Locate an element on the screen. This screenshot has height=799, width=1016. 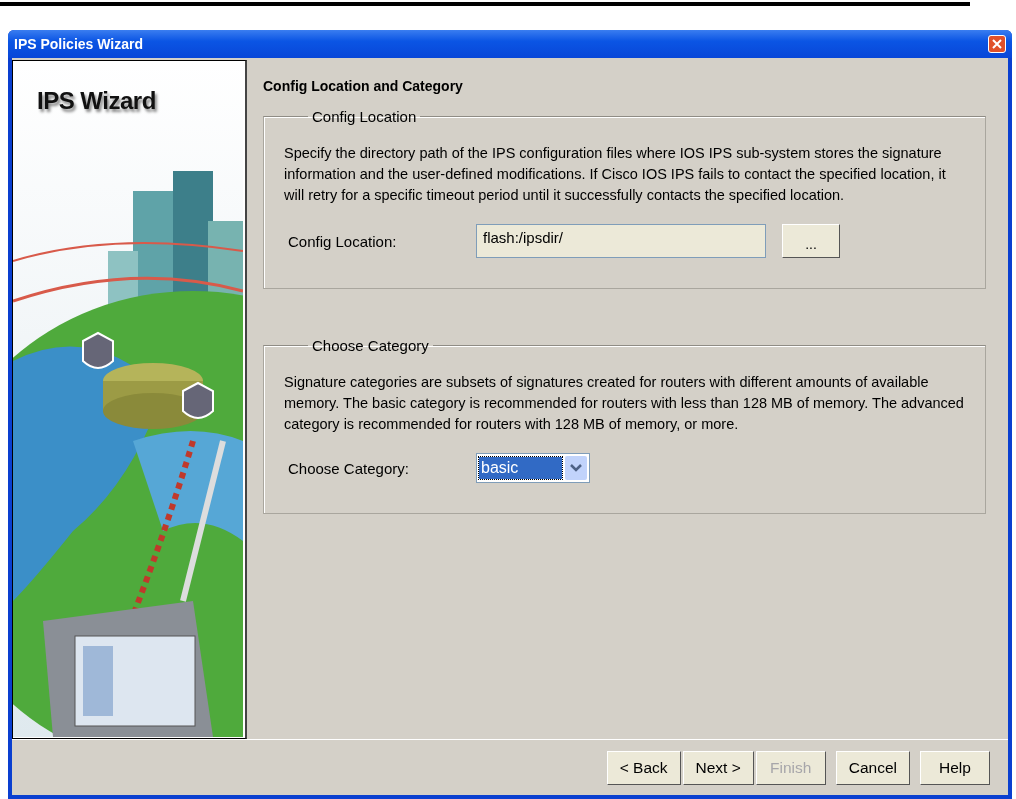
wizard-button: Help is located at coordinates (955, 767).